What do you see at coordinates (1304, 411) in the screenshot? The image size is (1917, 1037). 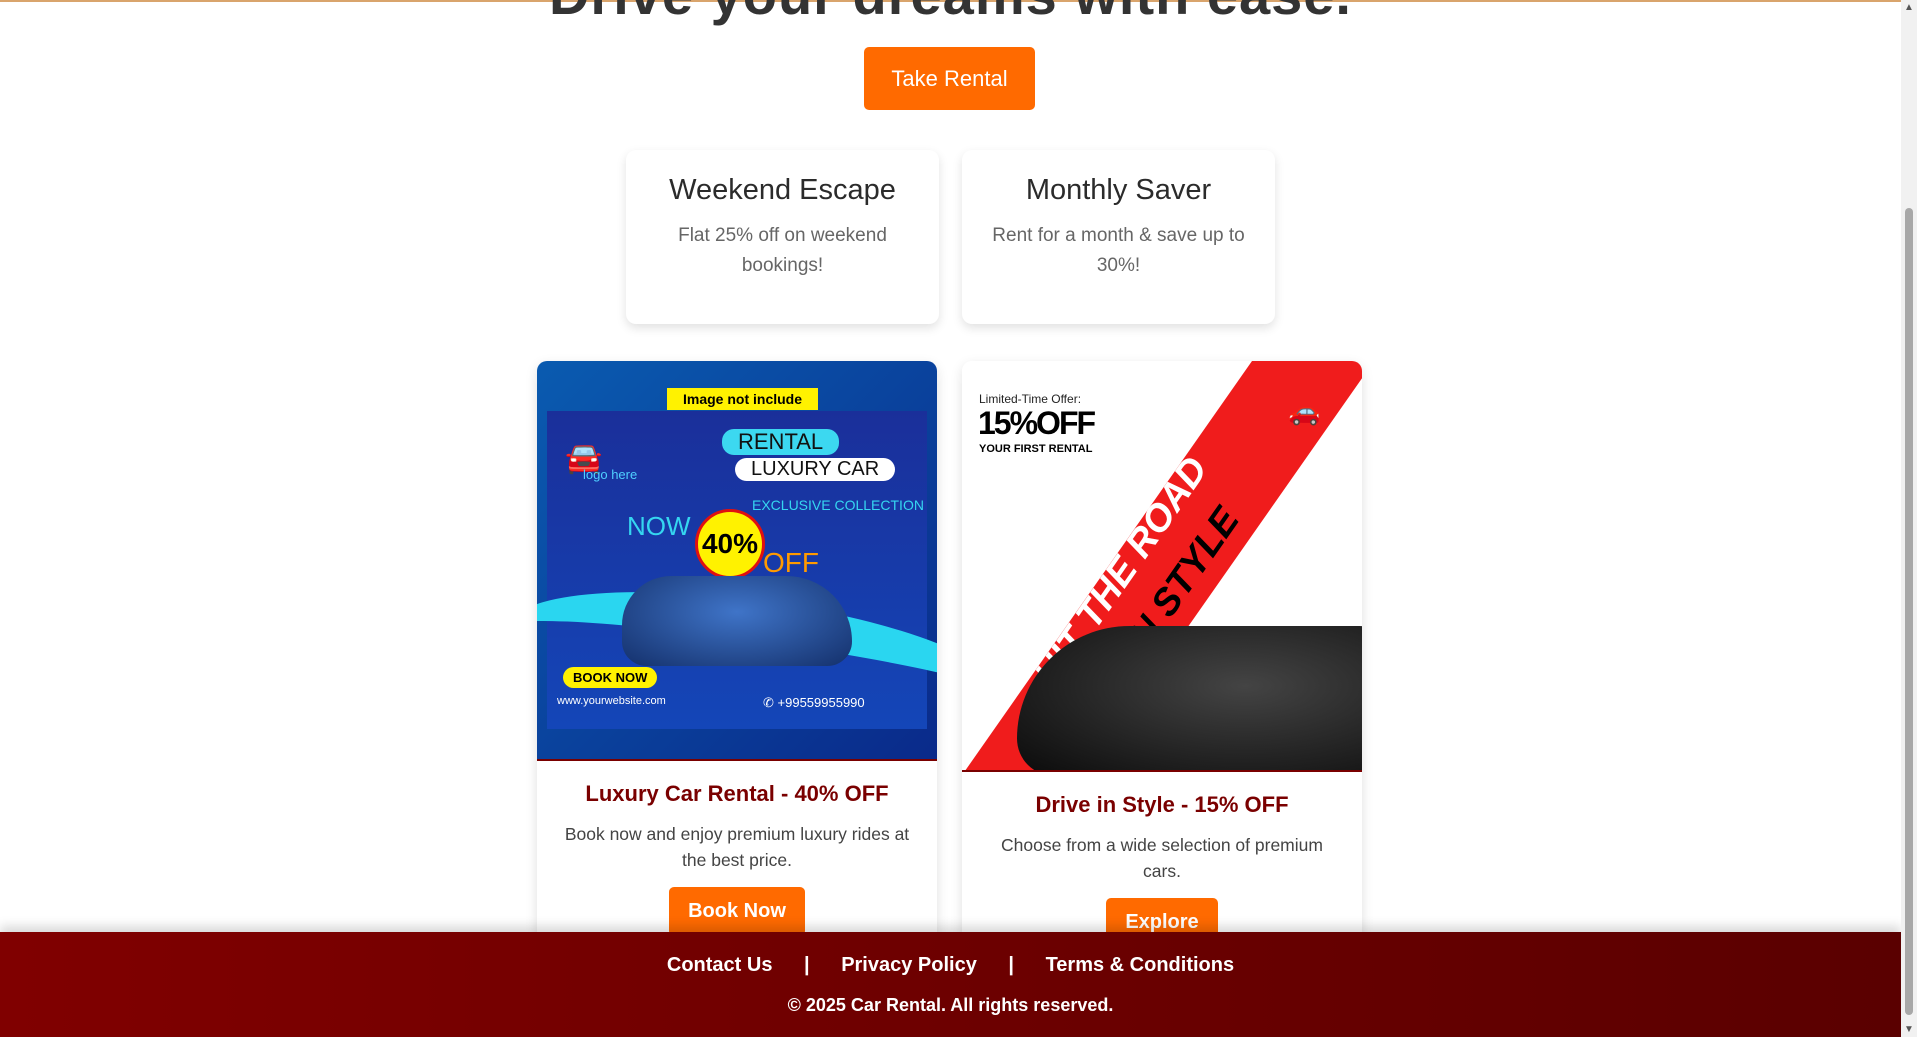 I see `car-logo-icon: 🚗` at bounding box center [1304, 411].